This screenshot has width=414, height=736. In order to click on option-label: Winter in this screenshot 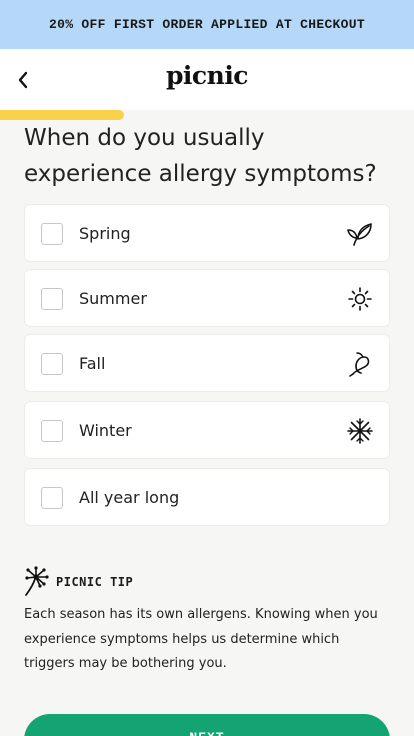, I will do `click(105, 430)`.